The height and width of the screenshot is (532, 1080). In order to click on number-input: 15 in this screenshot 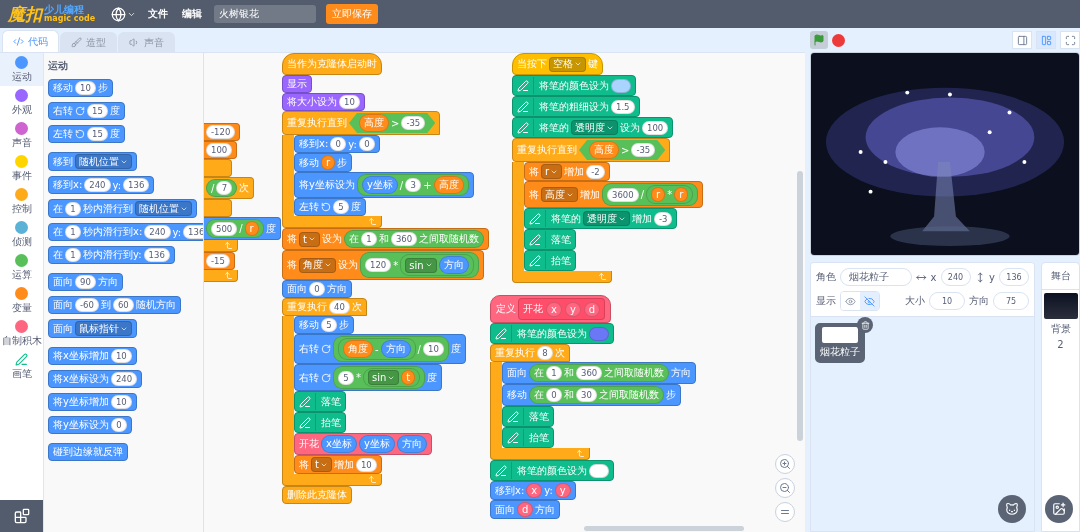, I will do `click(97, 134)`.